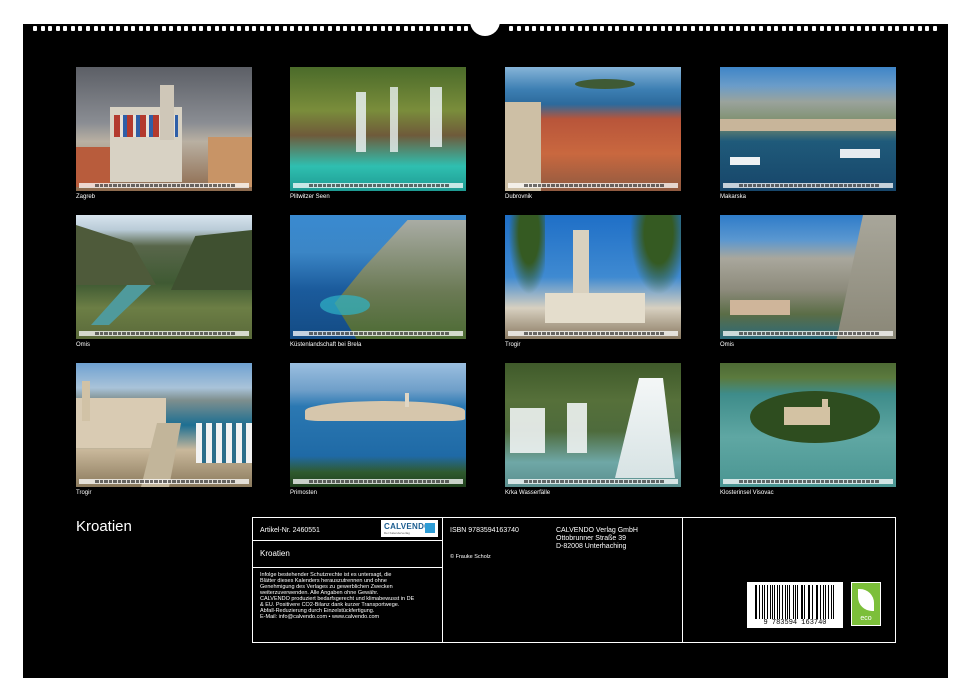 The width and height of the screenshot is (971, 700). I want to click on publisher-line: CALVENDO Verlag GmbH, so click(597, 530).